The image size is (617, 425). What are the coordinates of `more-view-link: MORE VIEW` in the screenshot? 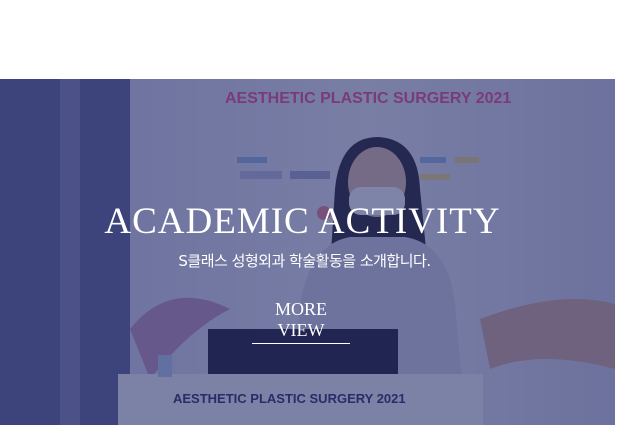 It's located at (301, 321).